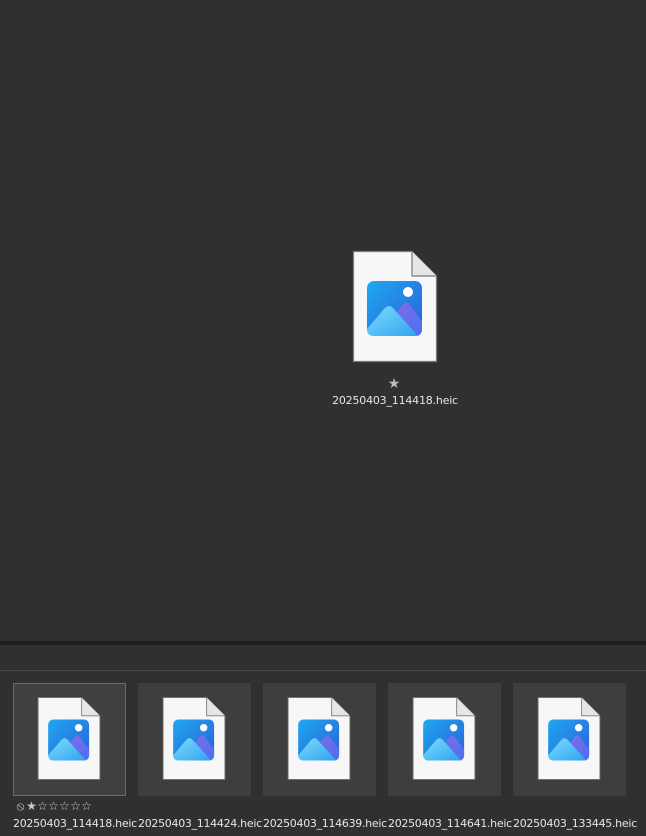 The image size is (646, 836). I want to click on thumbnail-file-name: 20250403_114641.heic, so click(450, 823).